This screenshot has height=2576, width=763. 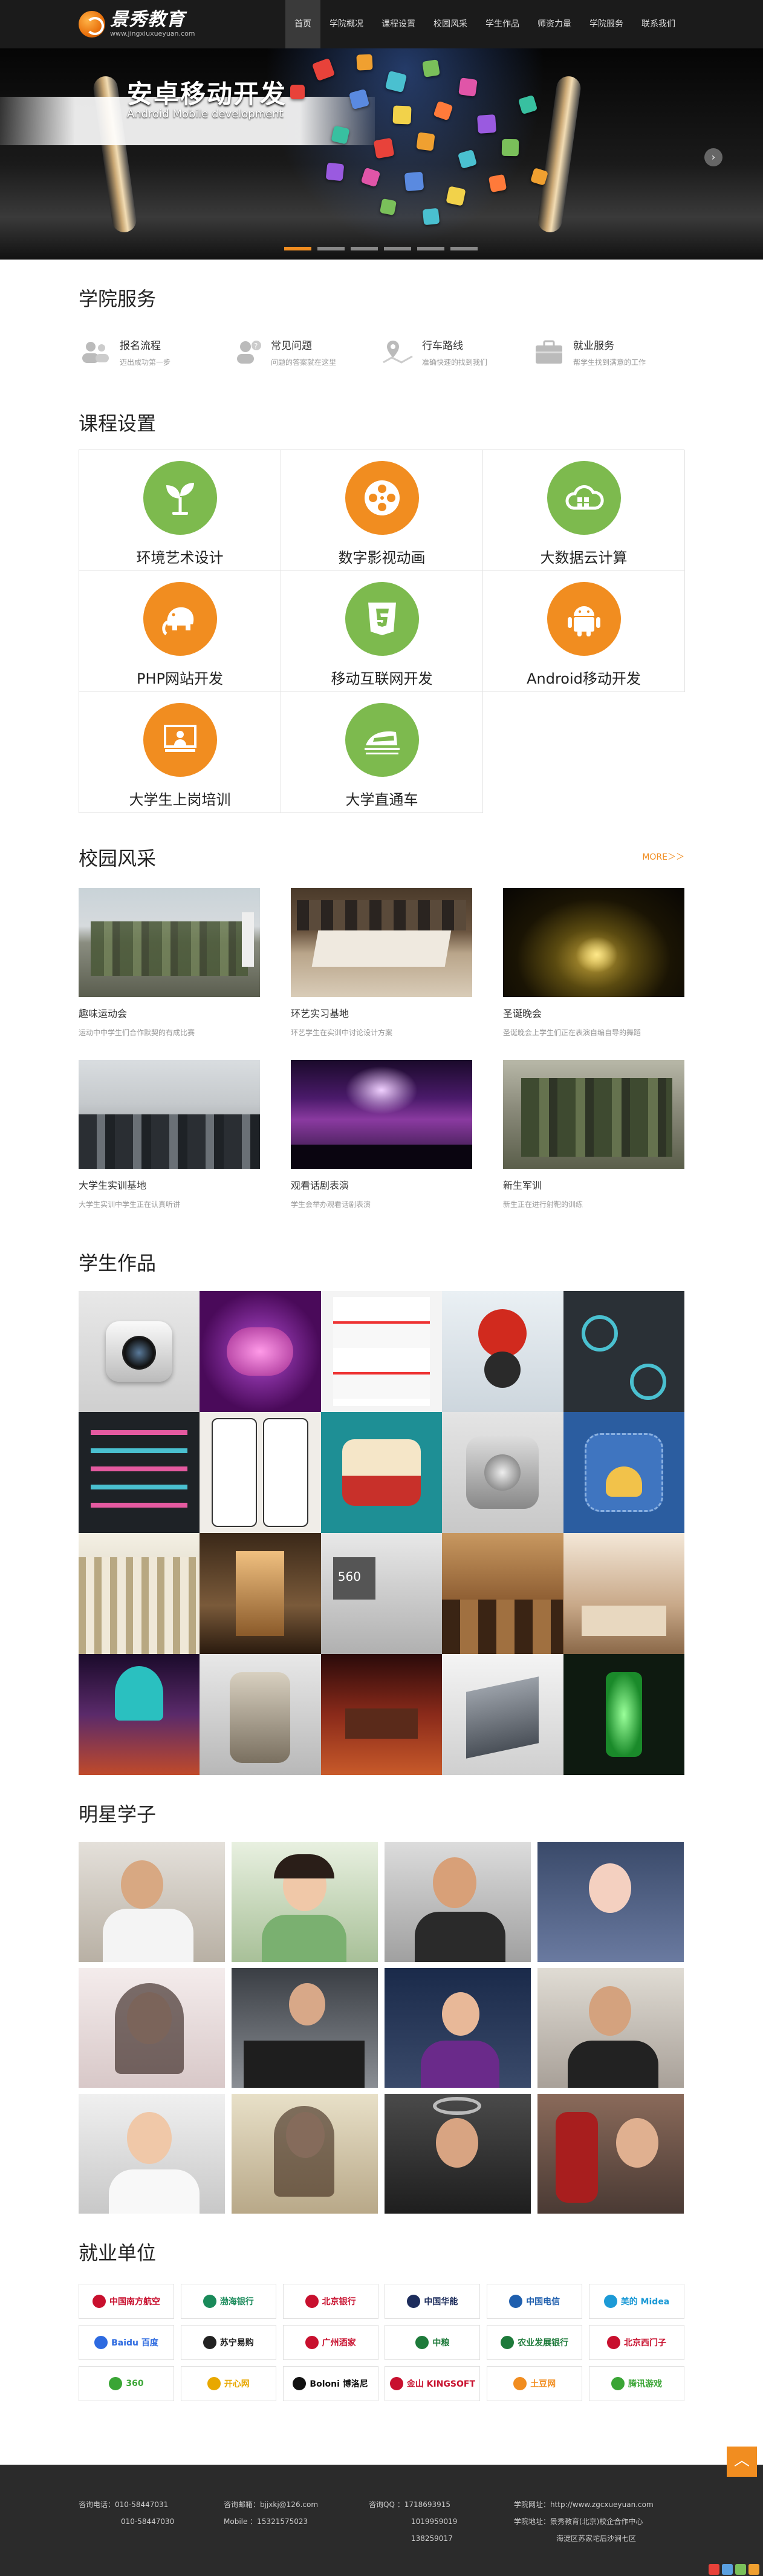 I want to click on campus-card: 新生军训 新生正在进行射靶的训练, so click(x=593, y=1140).